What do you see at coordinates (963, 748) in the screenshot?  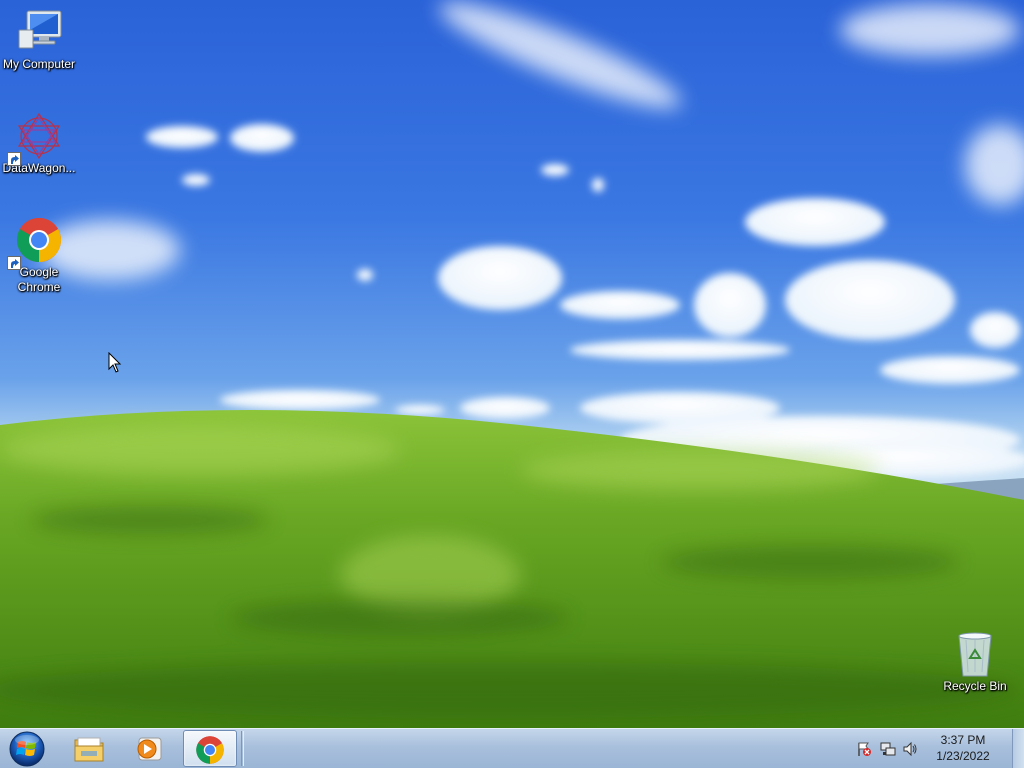 I see `clock: 3:37 PM 1/23/2022` at bounding box center [963, 748].